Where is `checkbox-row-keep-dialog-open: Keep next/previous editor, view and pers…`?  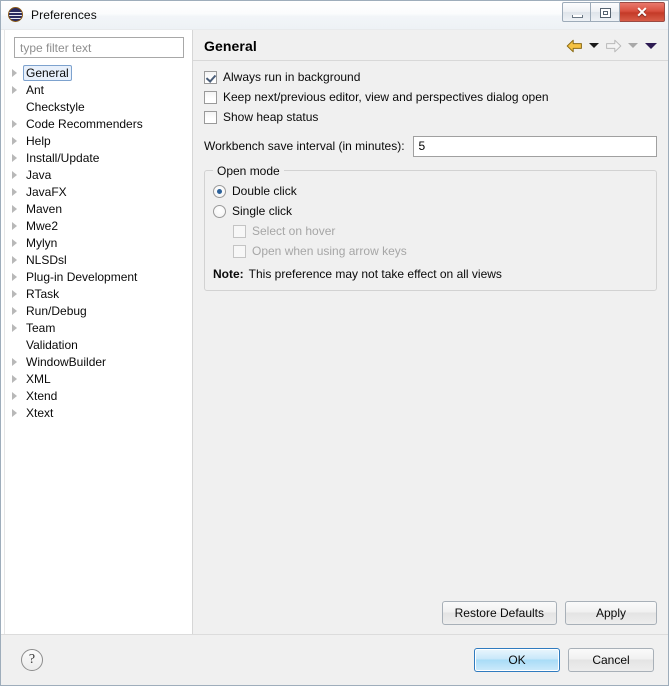 checkbox-row-keep-dialog-open: Keep next/previous editor, view and pers… is located at coordinates (436, 97).